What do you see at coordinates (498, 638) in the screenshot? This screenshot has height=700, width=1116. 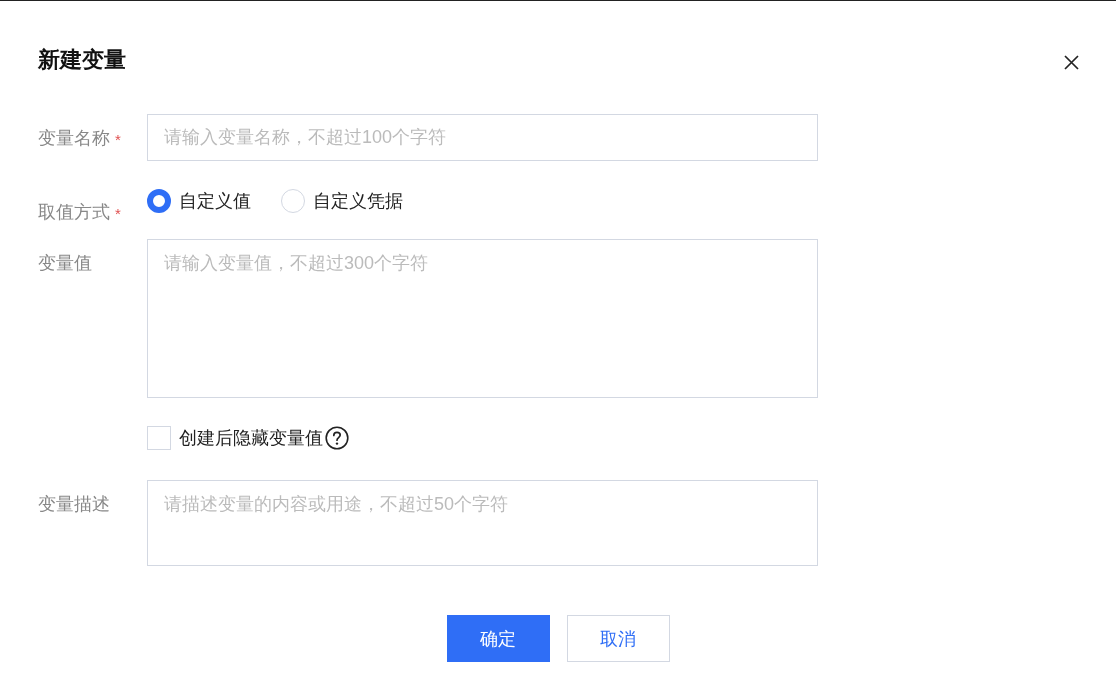 I see `confirm-button: 确定` at bounding box center [498, 638].